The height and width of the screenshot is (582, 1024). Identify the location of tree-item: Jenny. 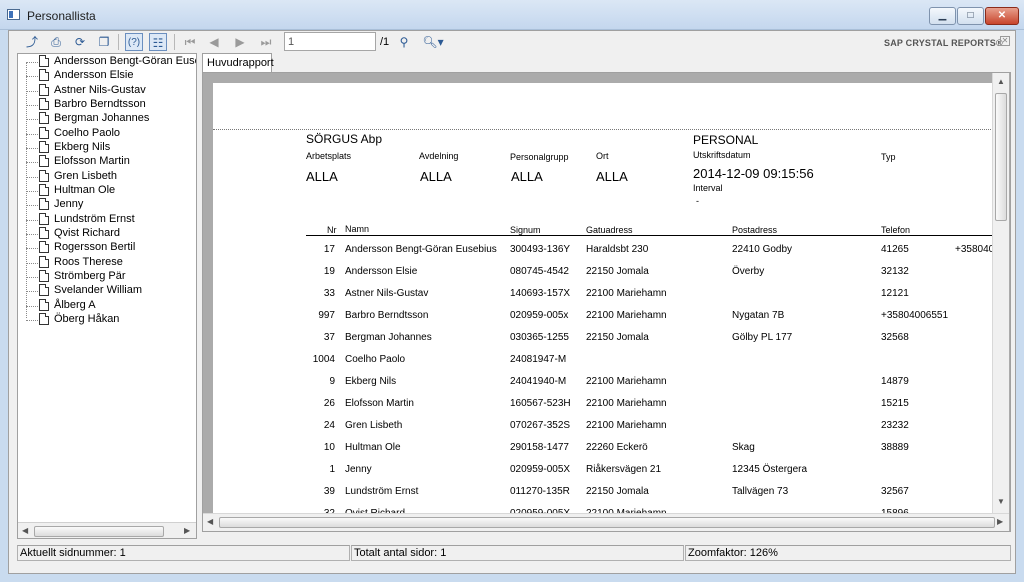
(107, 205).